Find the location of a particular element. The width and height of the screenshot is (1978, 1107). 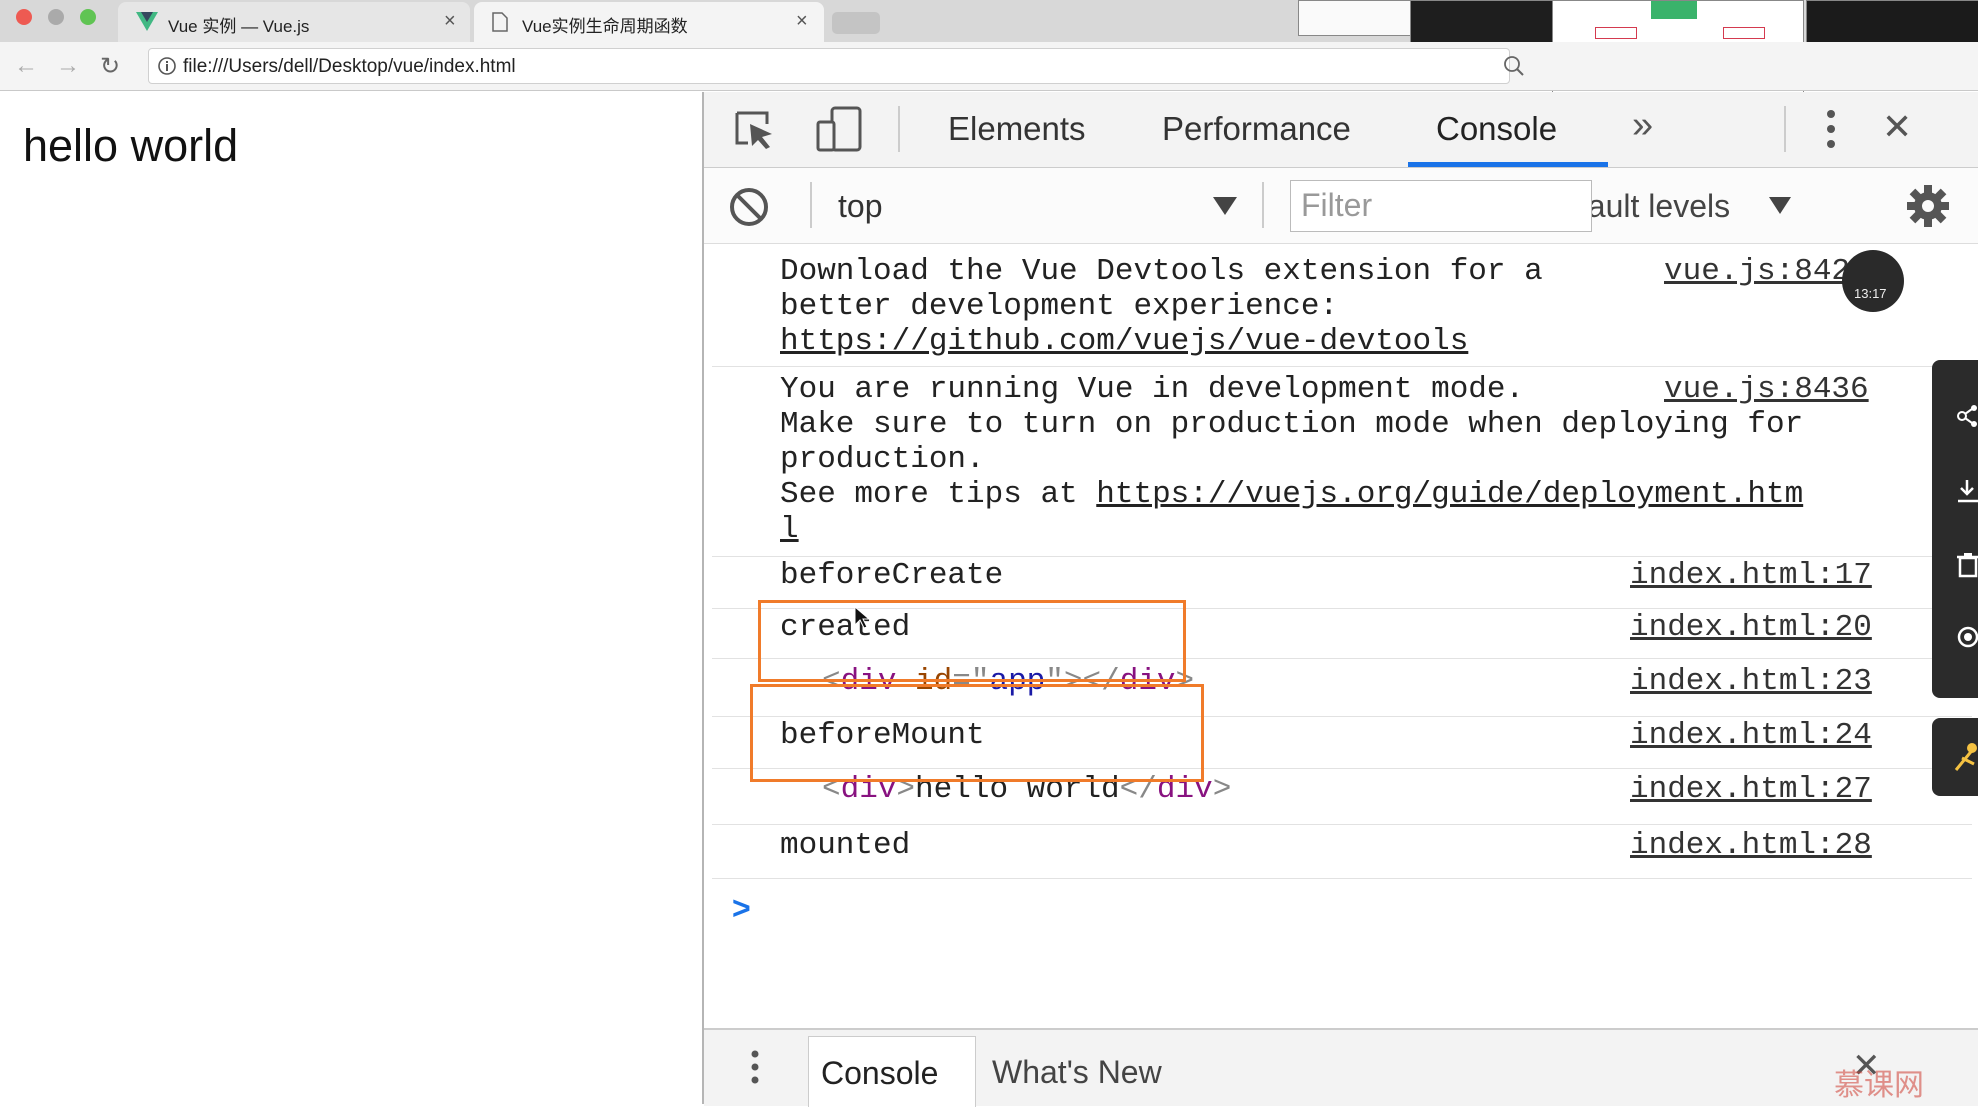

console-settings-gear-icon is located at coordinates (1928, 206).